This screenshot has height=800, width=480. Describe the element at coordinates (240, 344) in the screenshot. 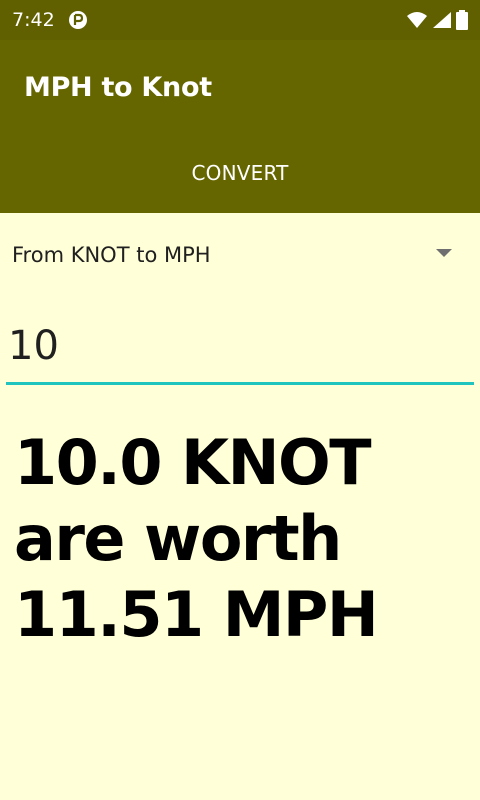

I see `value-input: 10` at that location.